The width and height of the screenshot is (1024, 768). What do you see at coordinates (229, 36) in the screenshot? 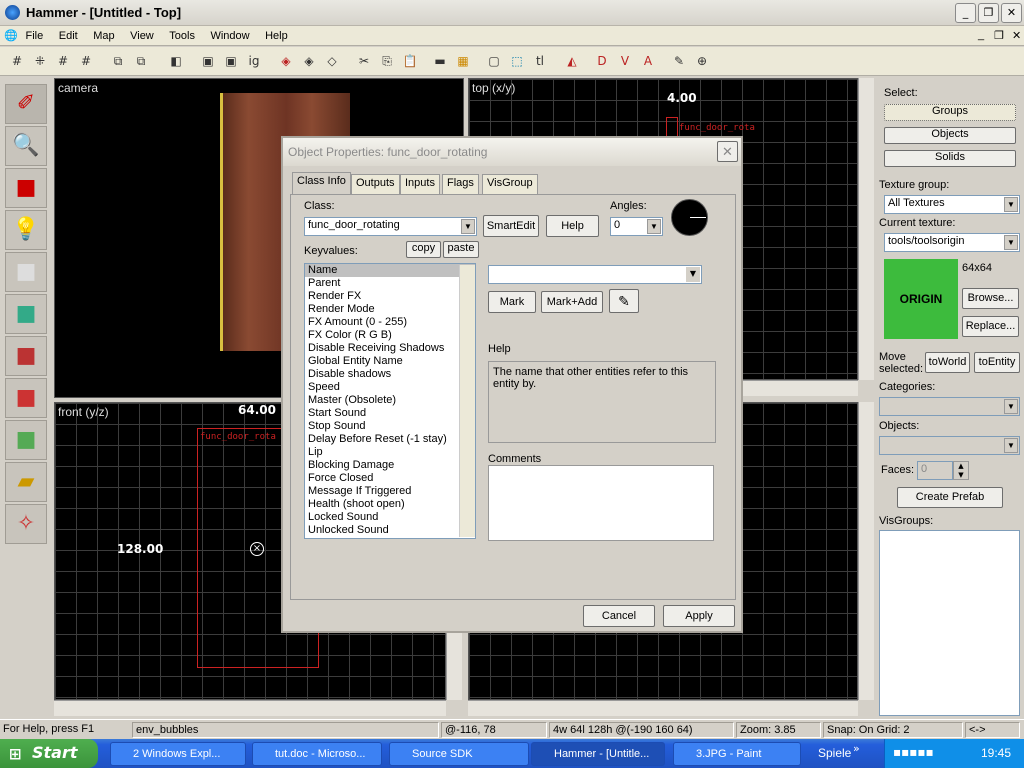
I see `menu-window: Window` at bounding box center [229, 36].